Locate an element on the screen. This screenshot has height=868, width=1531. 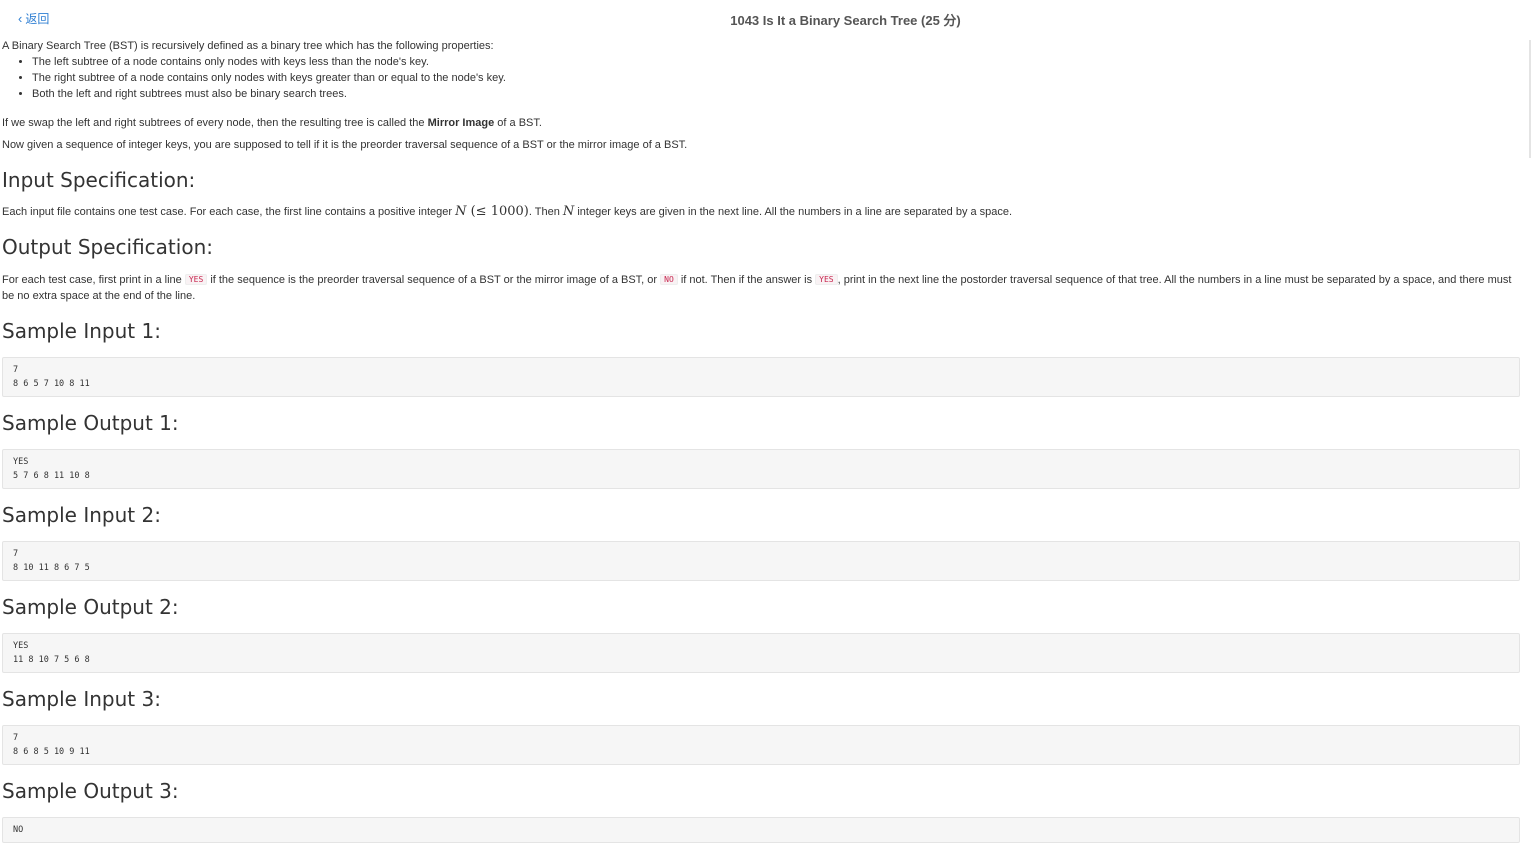
output-spec-heading: Output Specification: is located at coordinates (107, 247).